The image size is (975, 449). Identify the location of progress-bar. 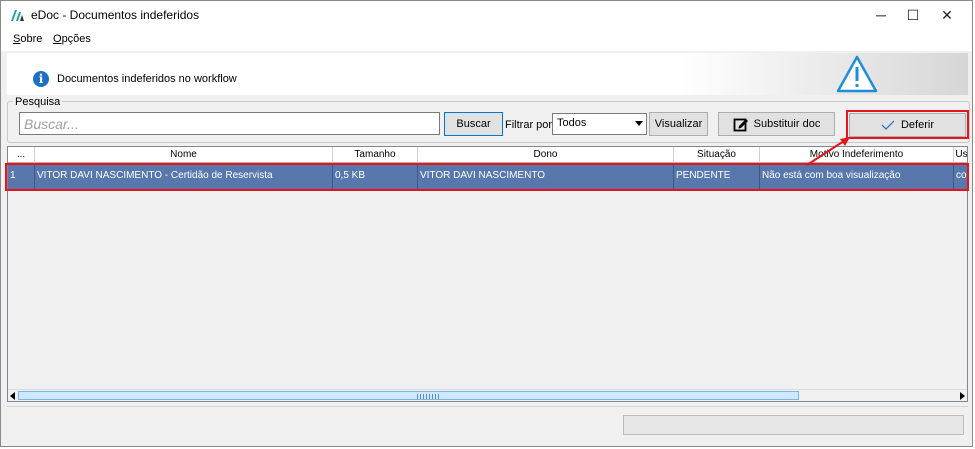
(793, 425).